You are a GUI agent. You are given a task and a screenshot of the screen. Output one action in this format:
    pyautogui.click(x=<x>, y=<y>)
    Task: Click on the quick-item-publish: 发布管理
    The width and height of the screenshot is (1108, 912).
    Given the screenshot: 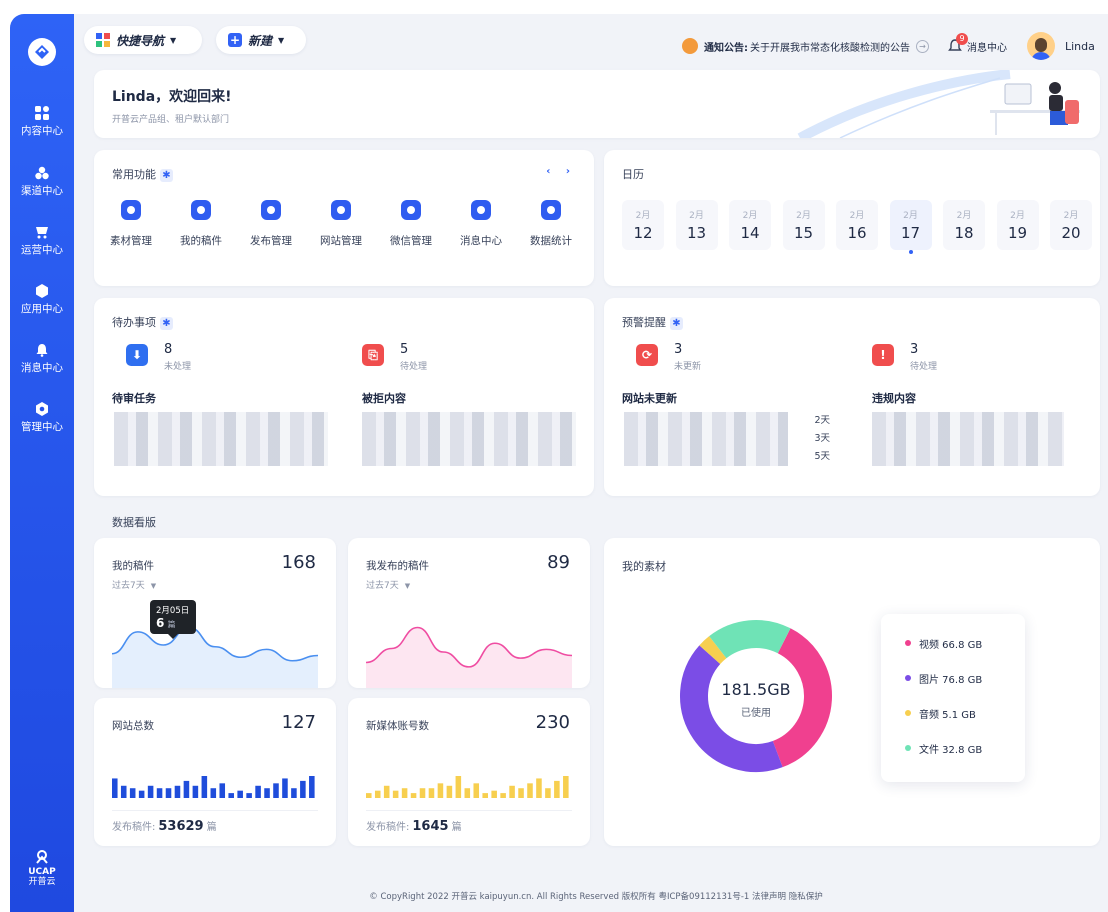 What is the action you would take?
    pyautogui.click(x=271, y=224)
    